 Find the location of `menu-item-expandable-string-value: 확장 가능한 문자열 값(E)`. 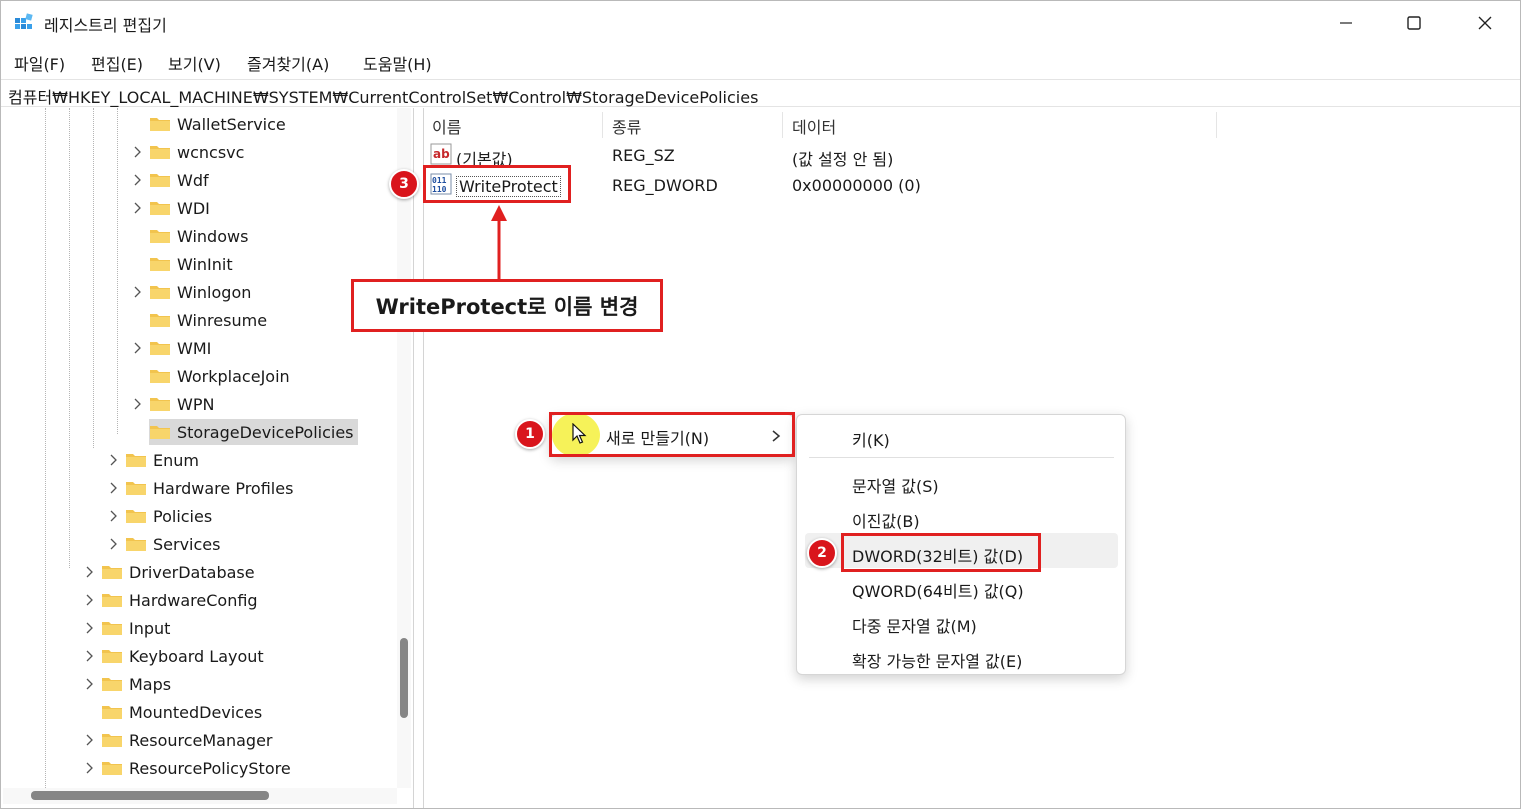

menu-item-expandable-string-value: 확장 가능한 문자열 값(E) is located at coordinates (937, 660).